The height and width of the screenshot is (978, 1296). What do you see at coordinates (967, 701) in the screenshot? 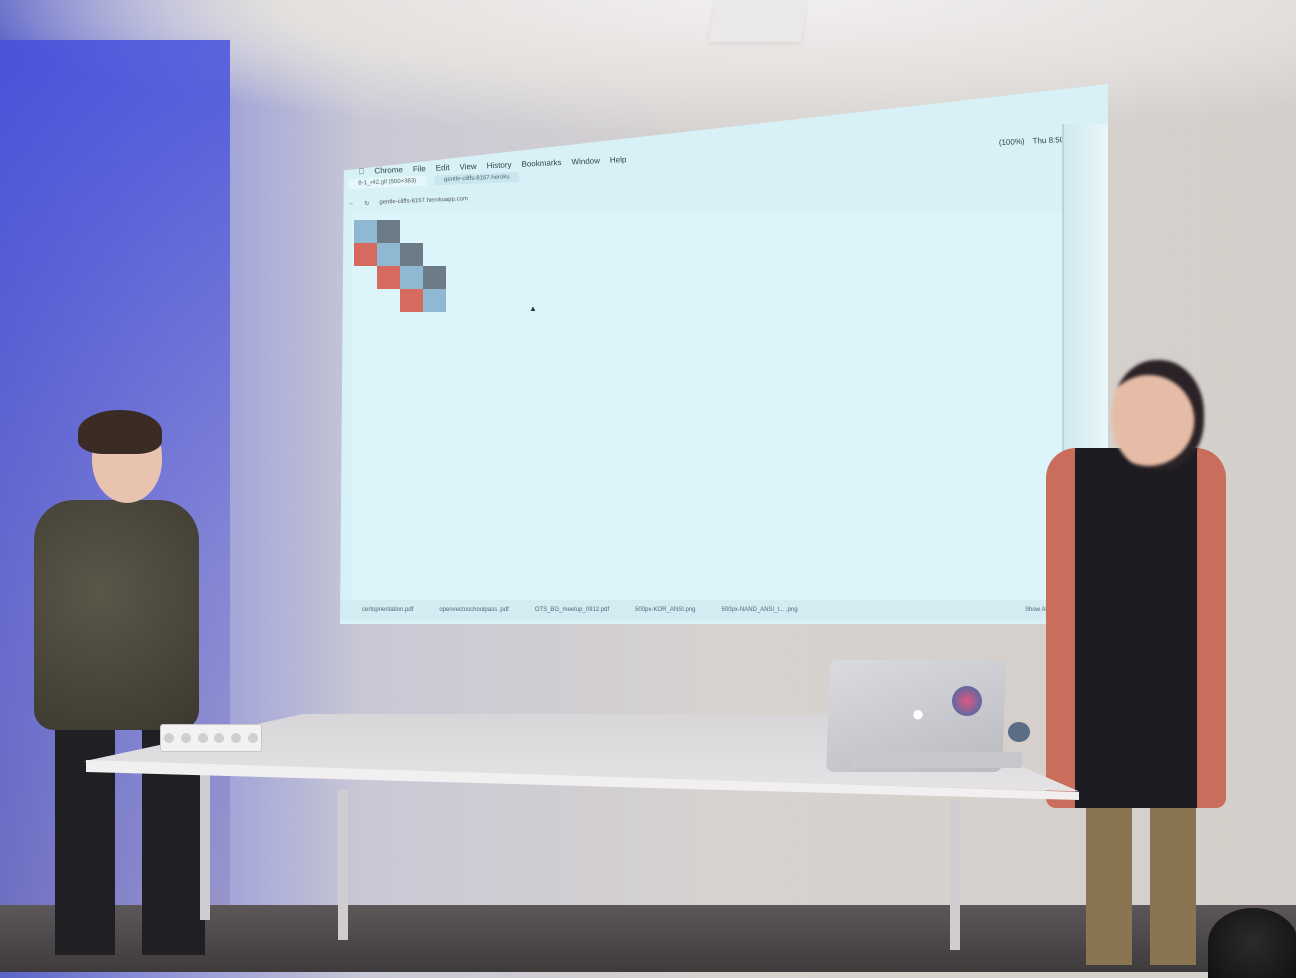
I see `laptop-sticker` at bounding box center [967, 701].